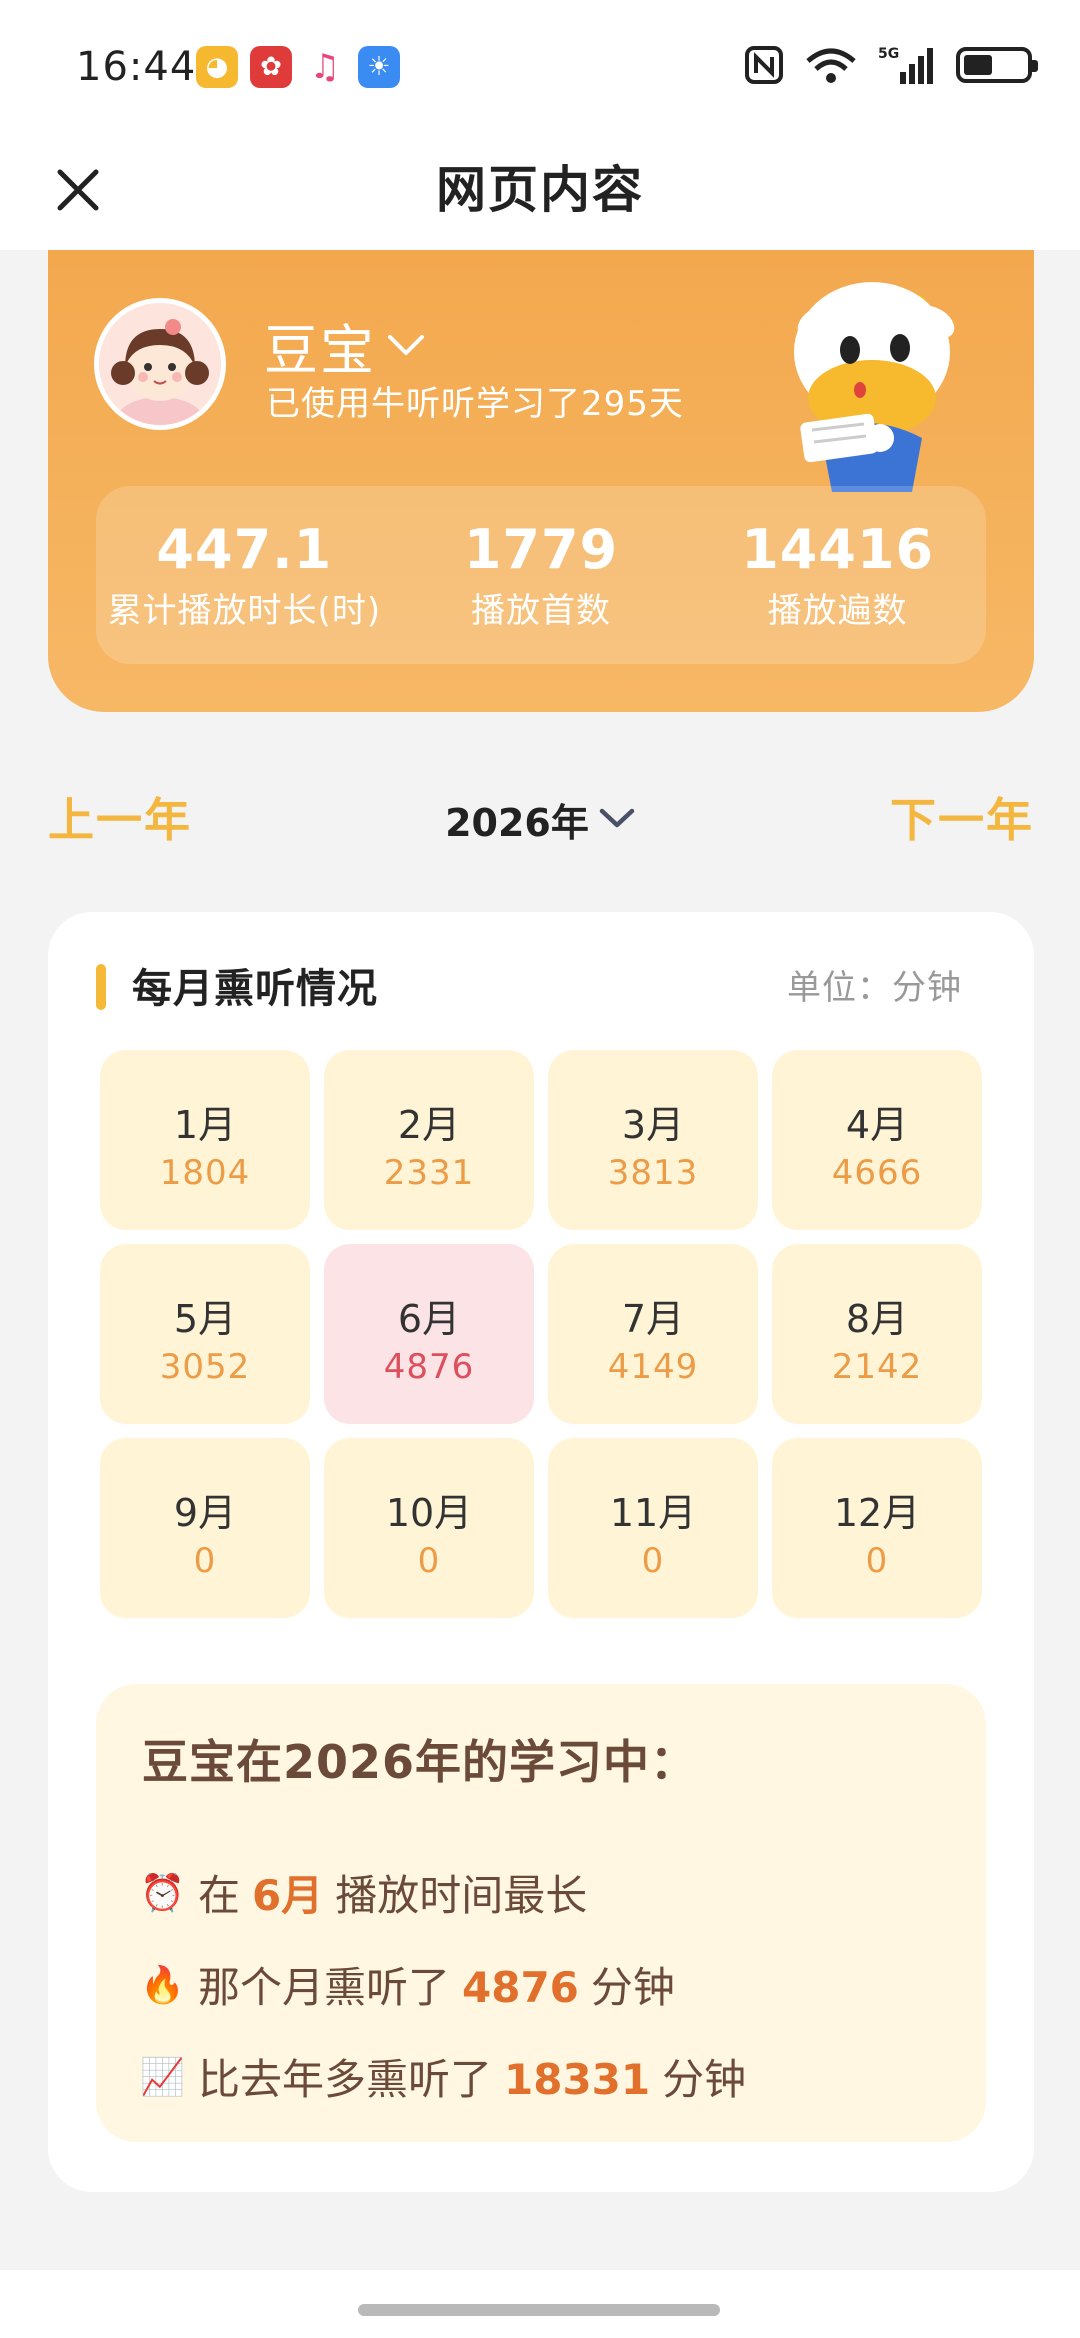 The width and height of the screenshot is (1080, 2338). Describe the element at coordinates (540, 70) in the screenshot. I see `status-bar: 16:44 ◕ ✿ ♫ ☀ 5G` at that location.